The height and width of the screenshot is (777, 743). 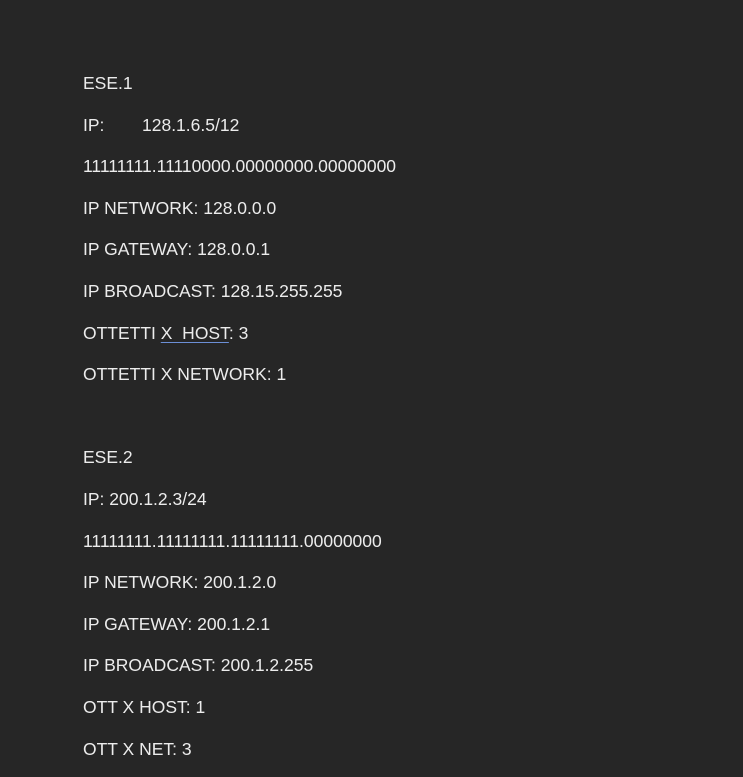 What do you see at coordinates (413, 341) in the screenshot?
I see `exercise-1-host-octets: OTTETTI X HOST: 3` at bounding box center [413, 341].